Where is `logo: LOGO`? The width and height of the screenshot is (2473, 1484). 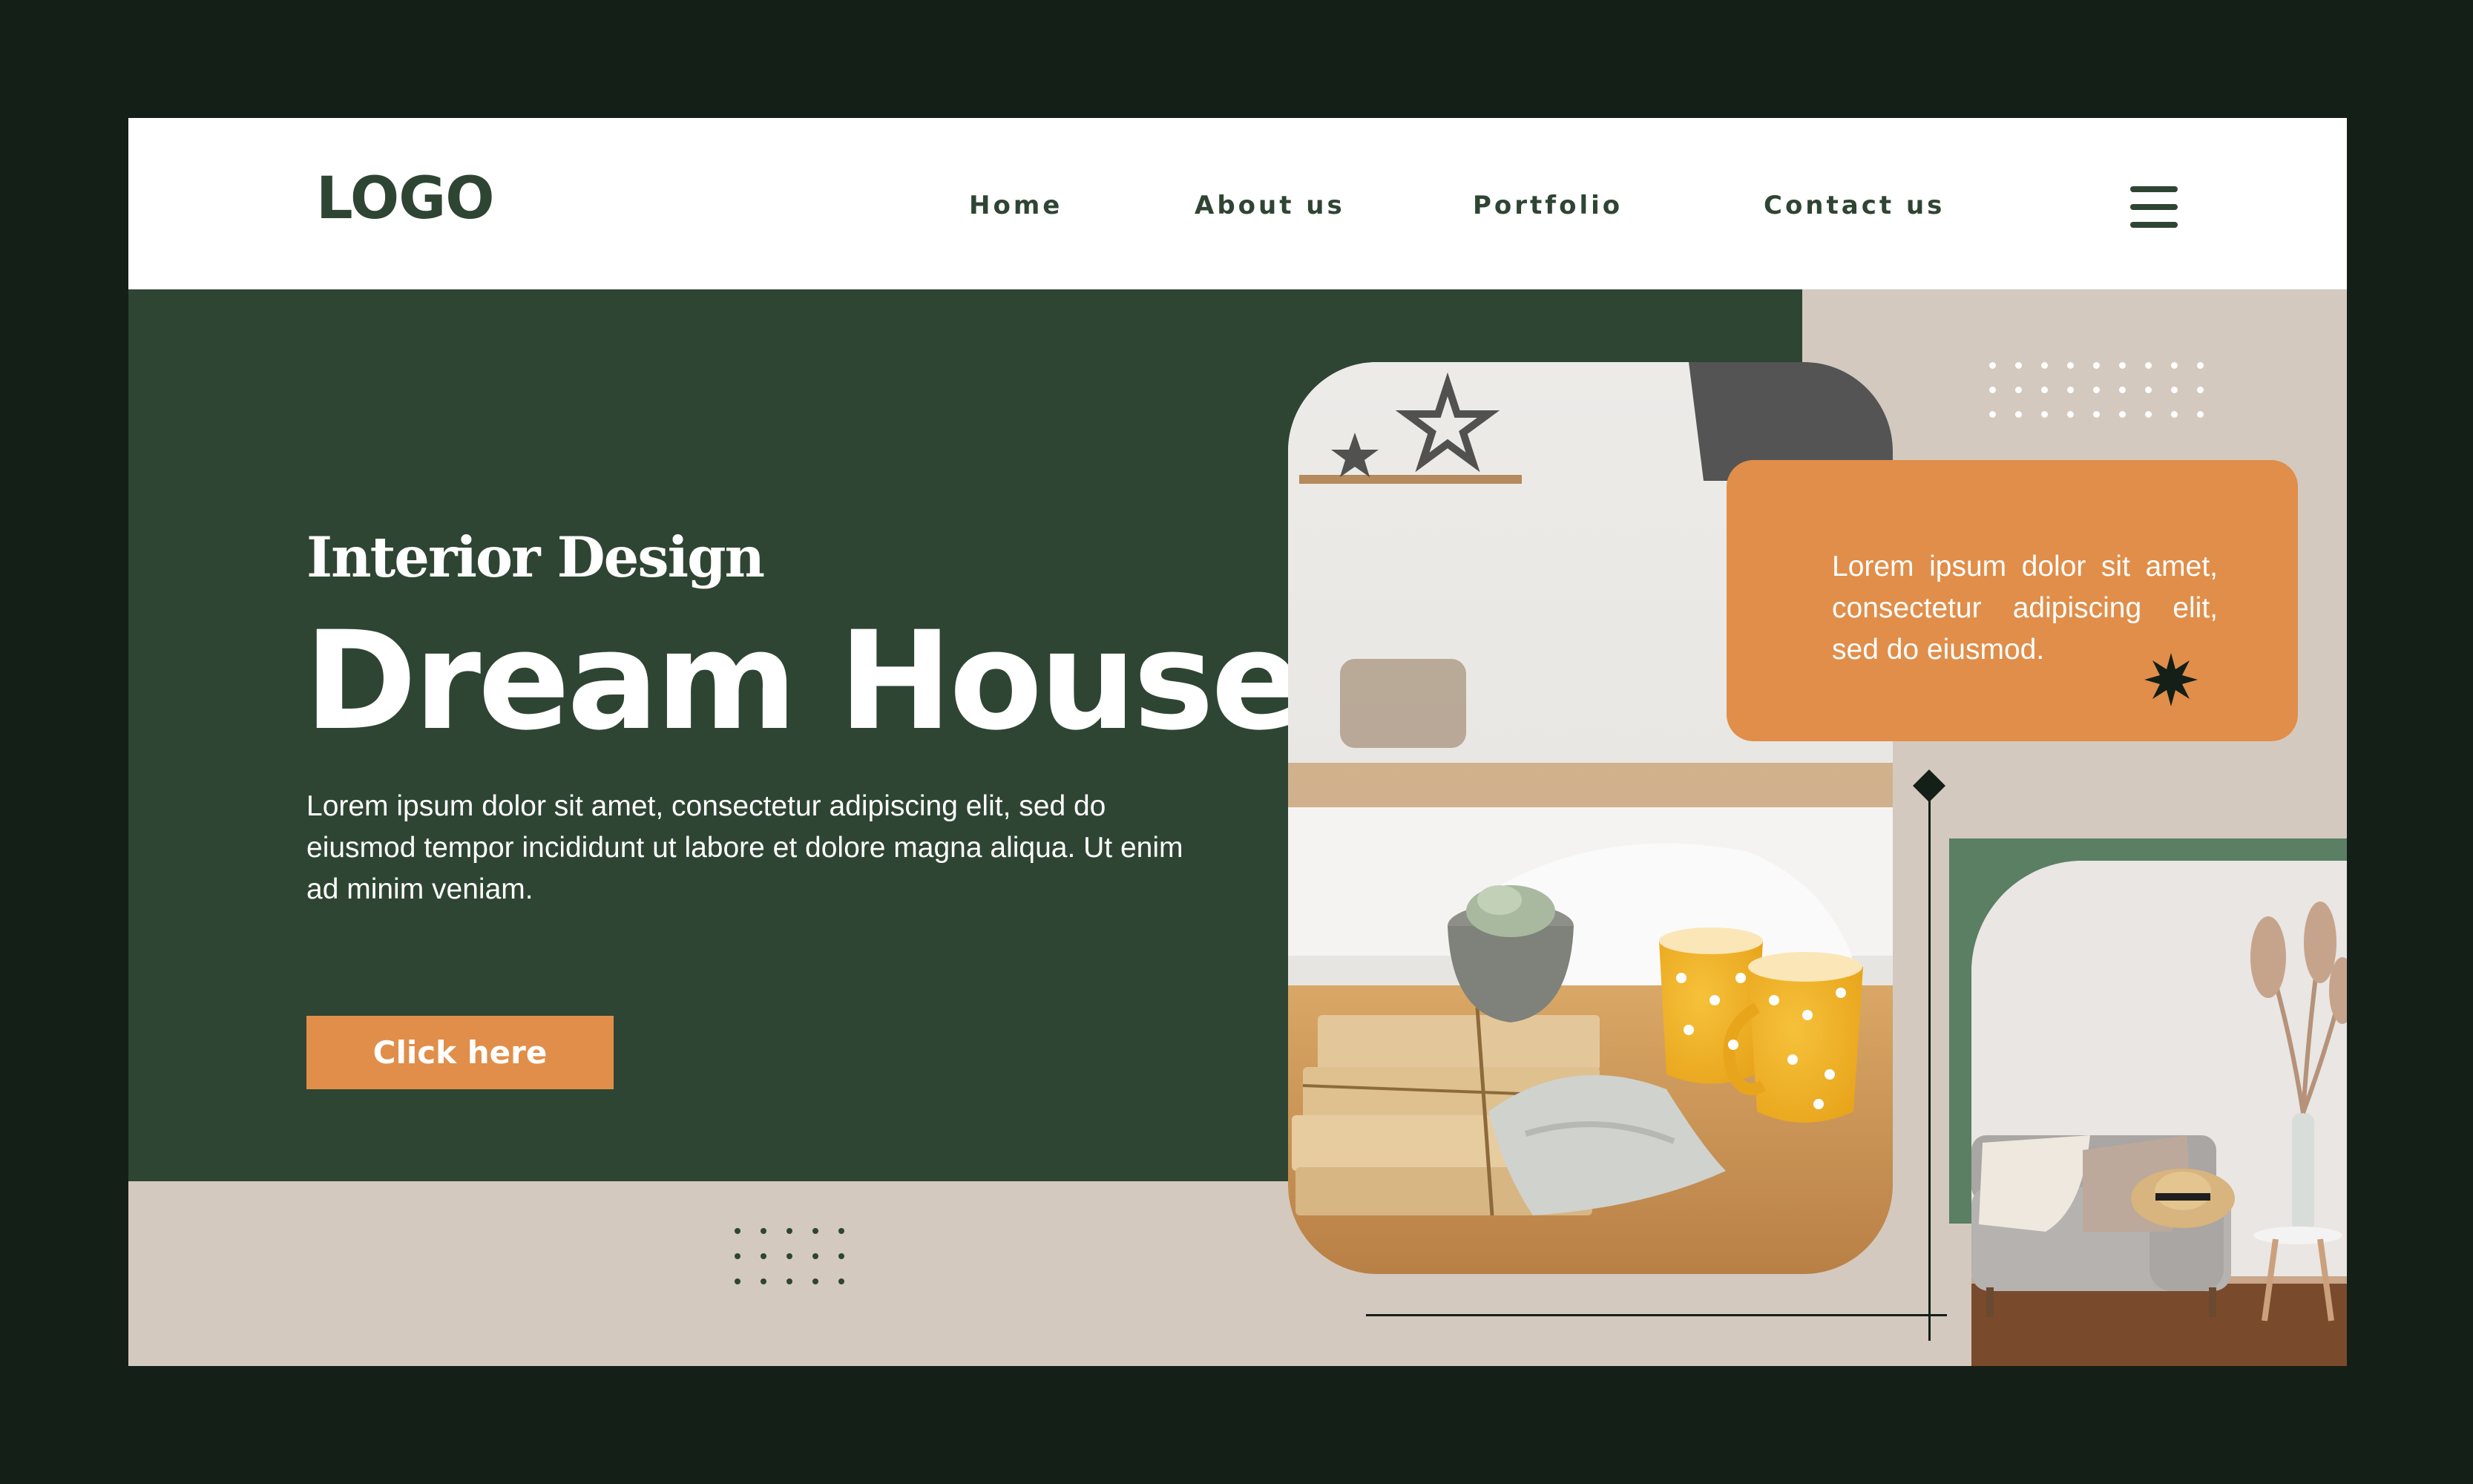 logo: LOGO is located at coordinates (406, 199).